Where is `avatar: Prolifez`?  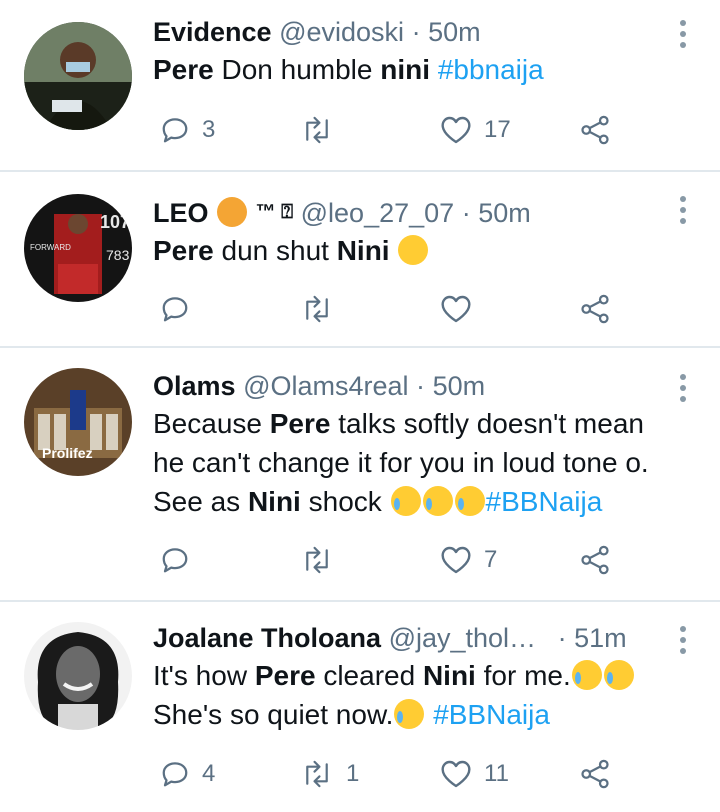 avatar: Prolifez is located at coordinates (78, 422).